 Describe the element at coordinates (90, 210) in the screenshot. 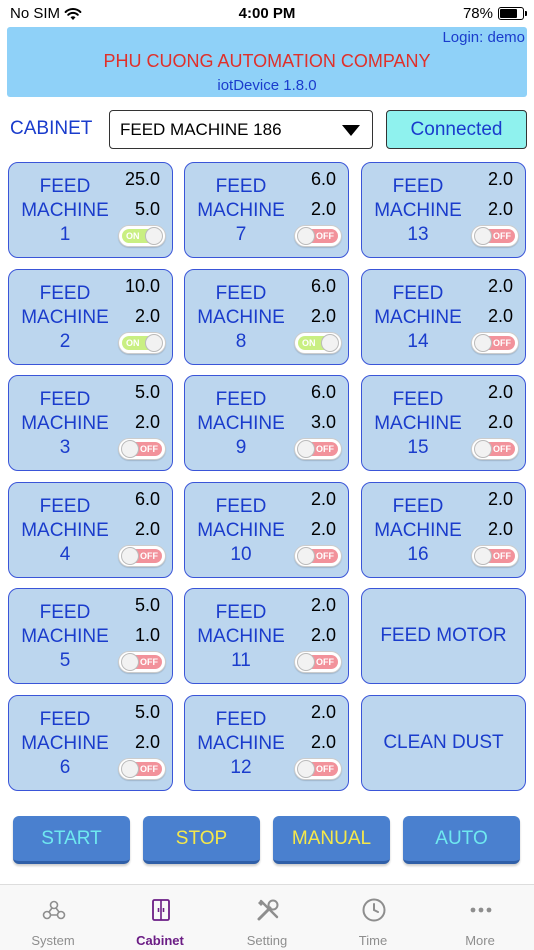

I see `feed-machine-tile: FEED MACHINE 1 25.0 5.0 ON` at that location.